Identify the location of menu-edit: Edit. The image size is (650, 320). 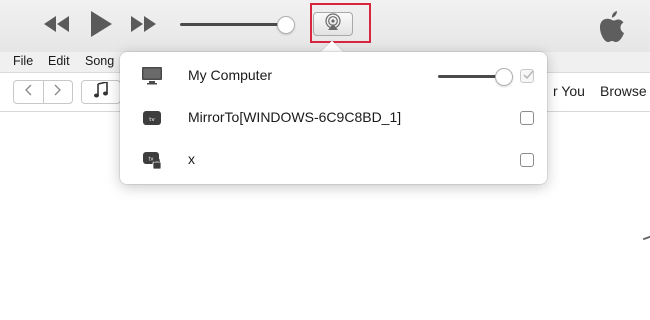
(59, 61).